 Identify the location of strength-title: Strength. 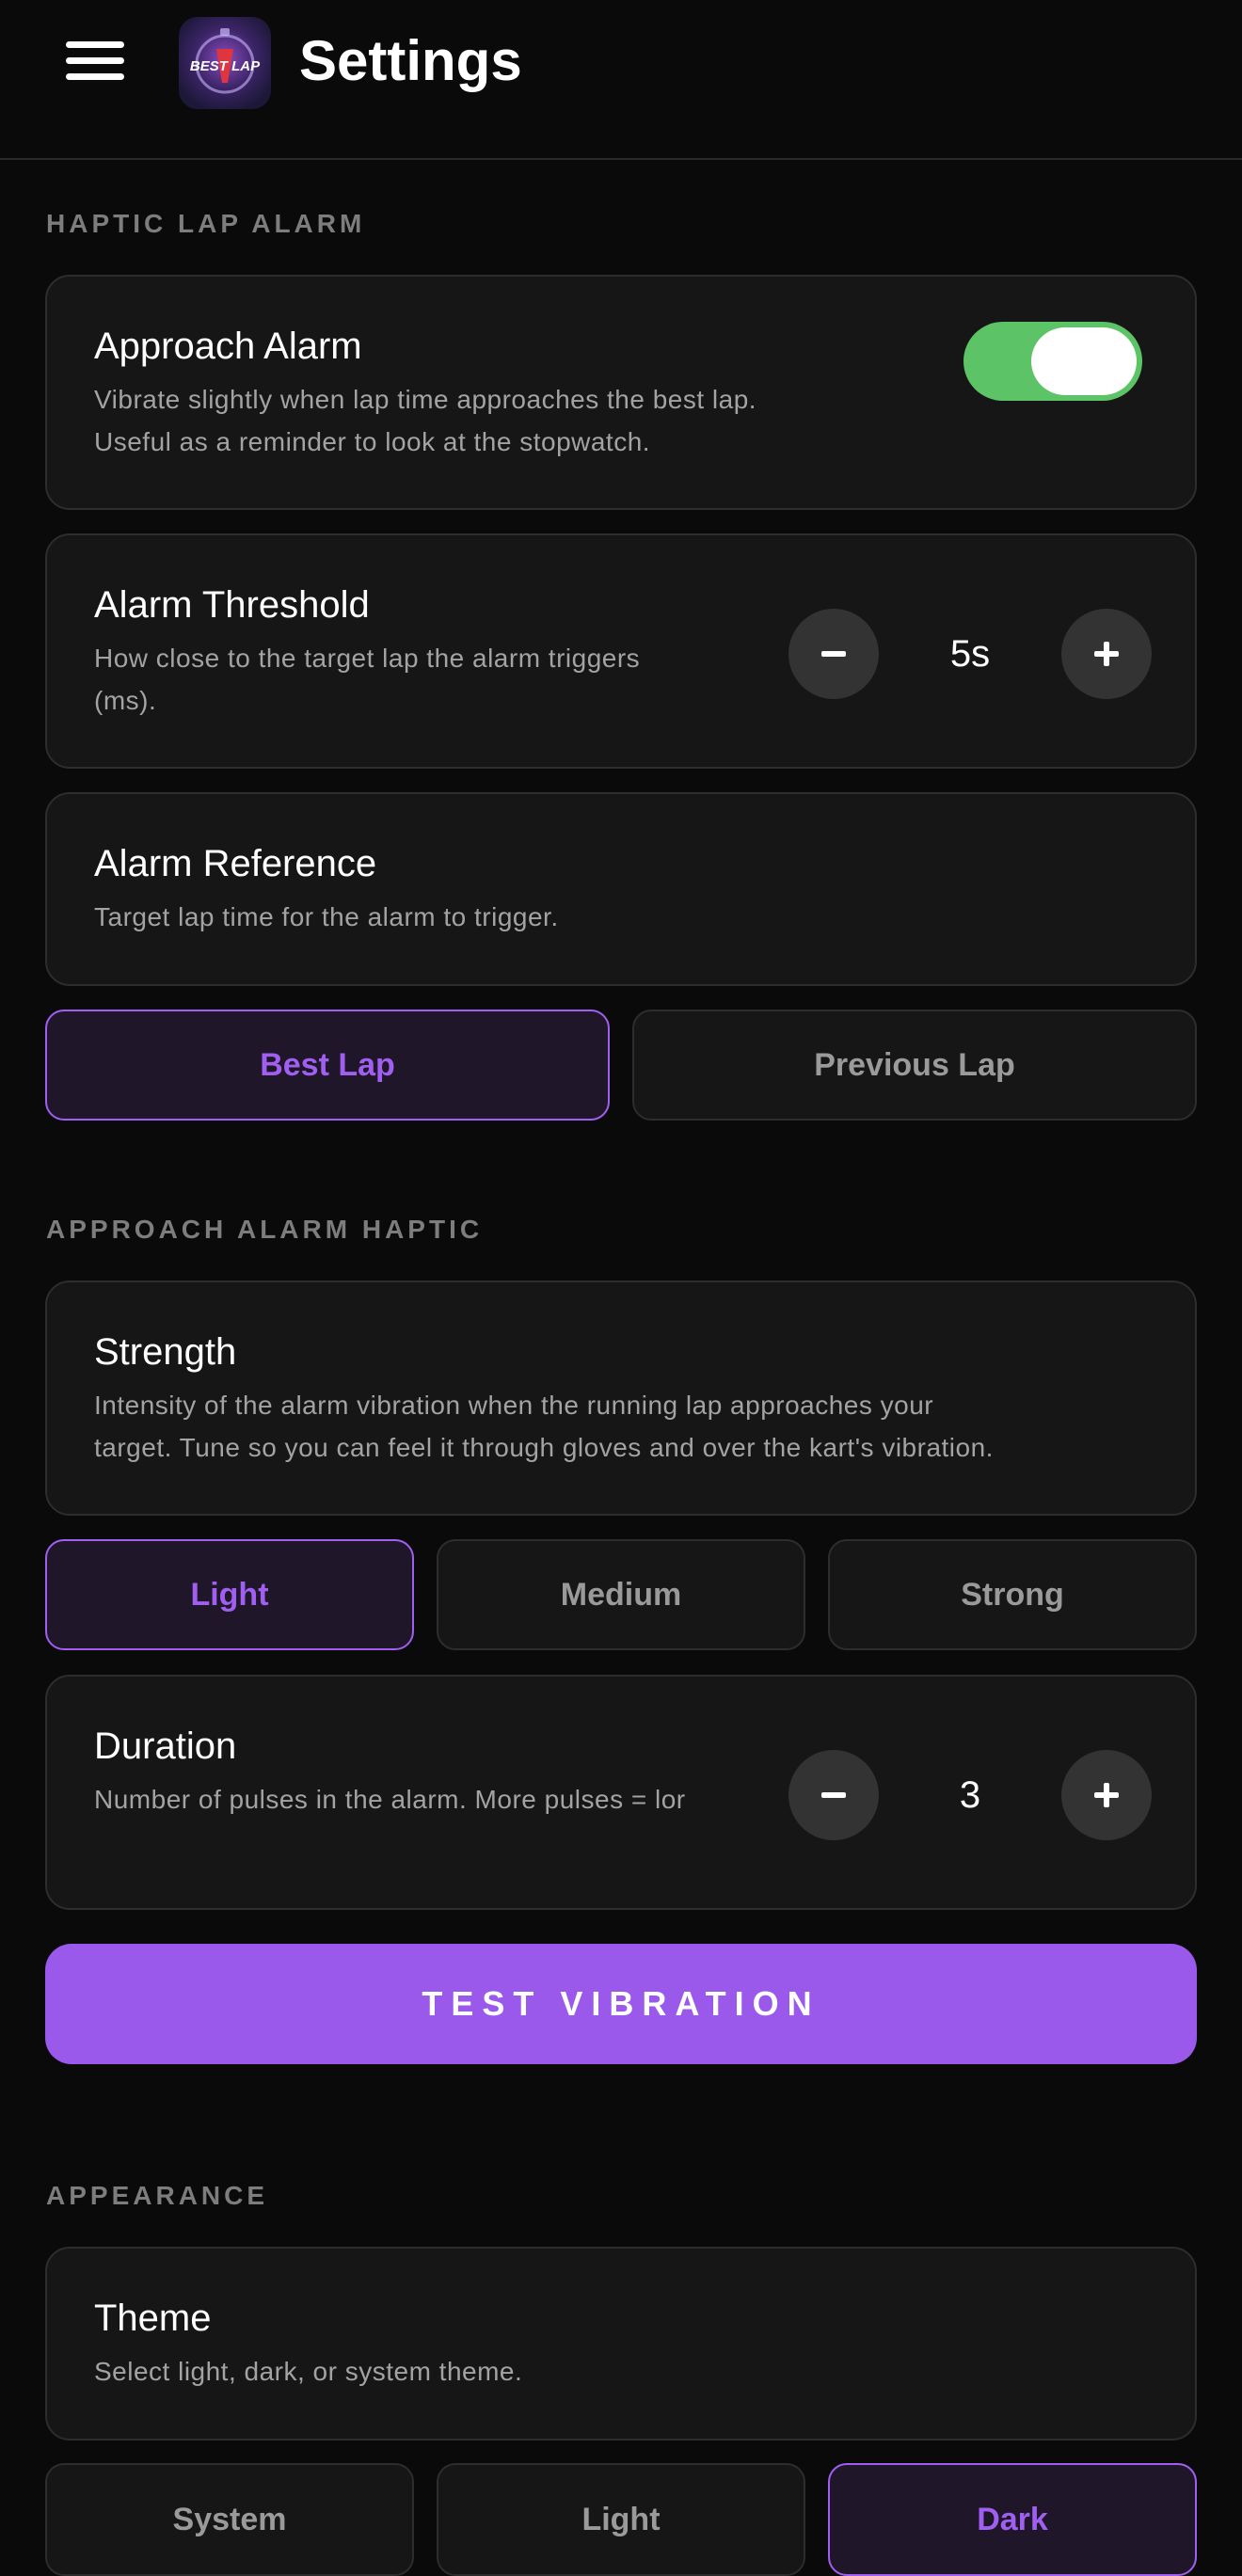
(166, 1352).